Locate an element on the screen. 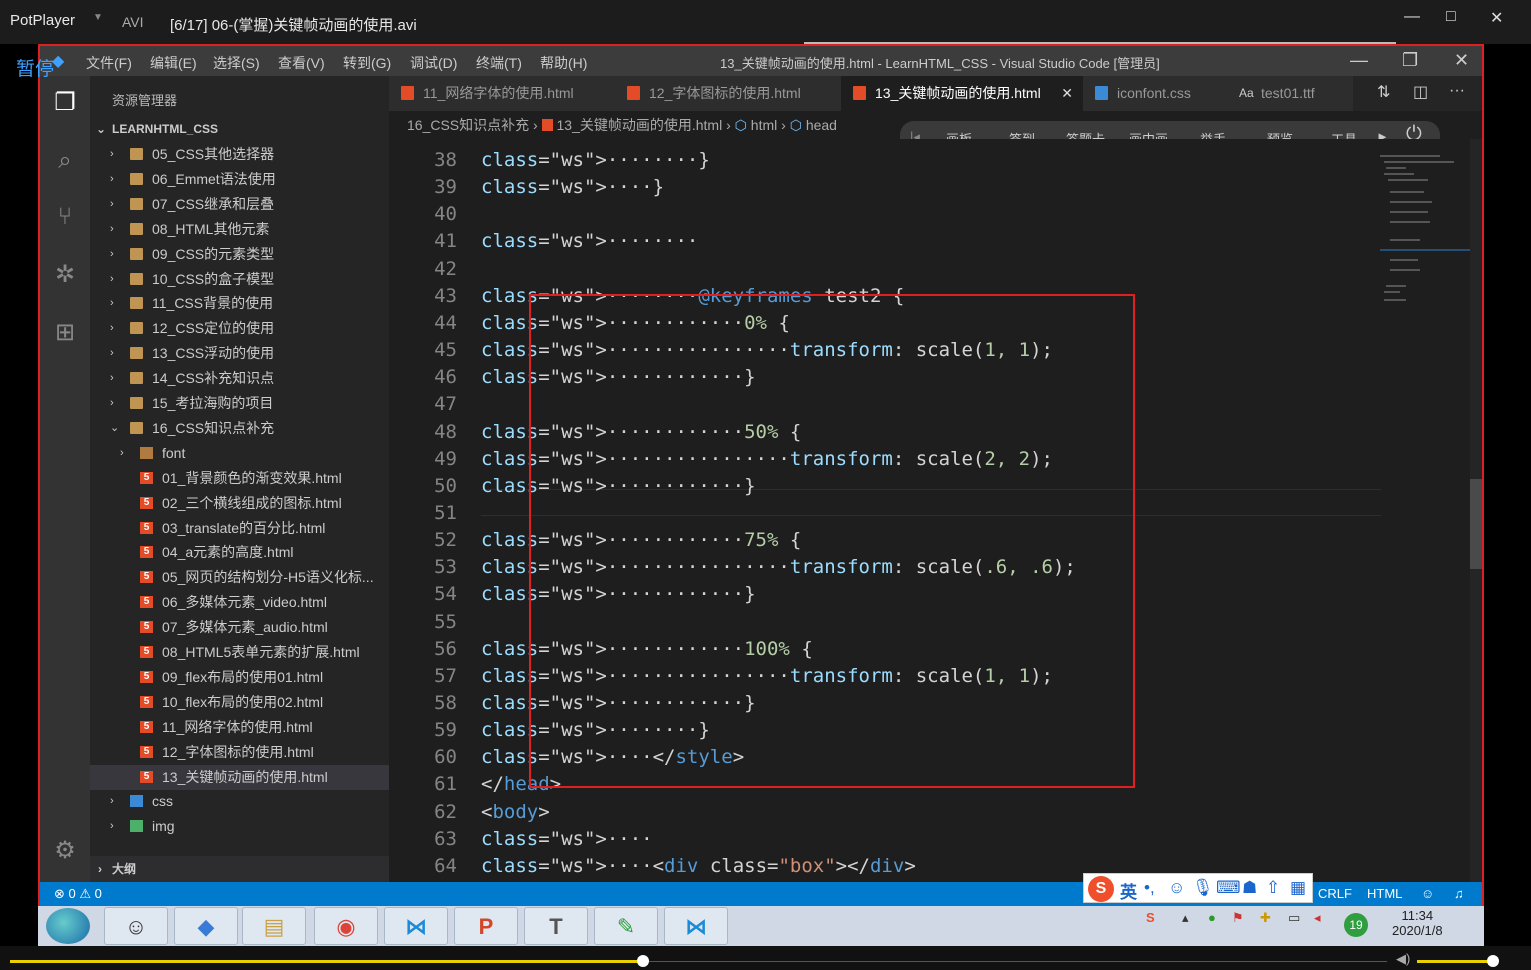  powerpoint-icon: P is located at coordinates (486, 926).